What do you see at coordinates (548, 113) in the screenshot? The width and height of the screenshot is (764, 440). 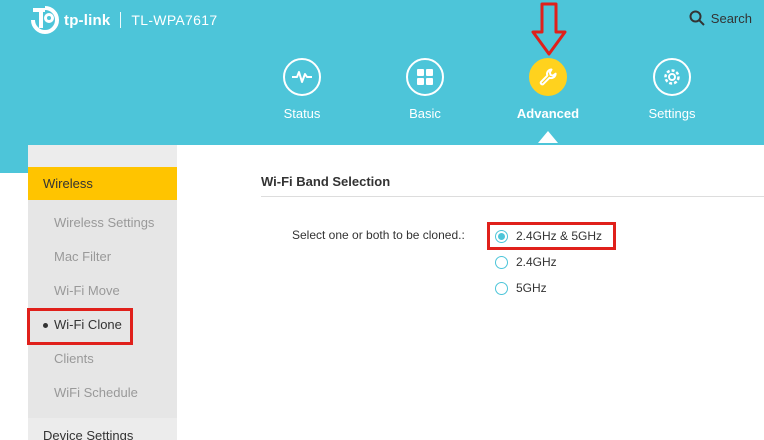 I see `nav-label: Advanced` at bounding box center [548, 113].